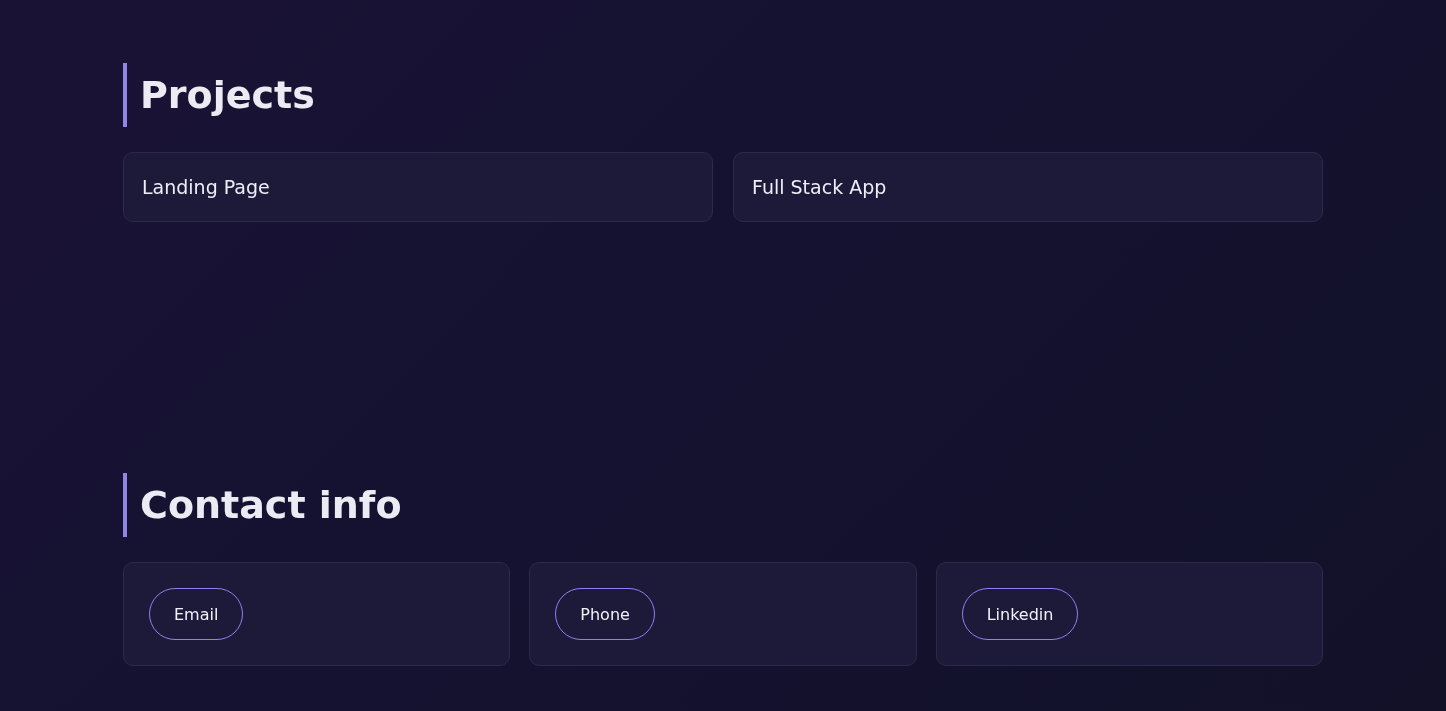 This screenshot has width=1446, height=711. What do you see at coordinates (418, 187) in the screenshot?
I see `project-card: Landing Page` at bounding box center [418, 187].